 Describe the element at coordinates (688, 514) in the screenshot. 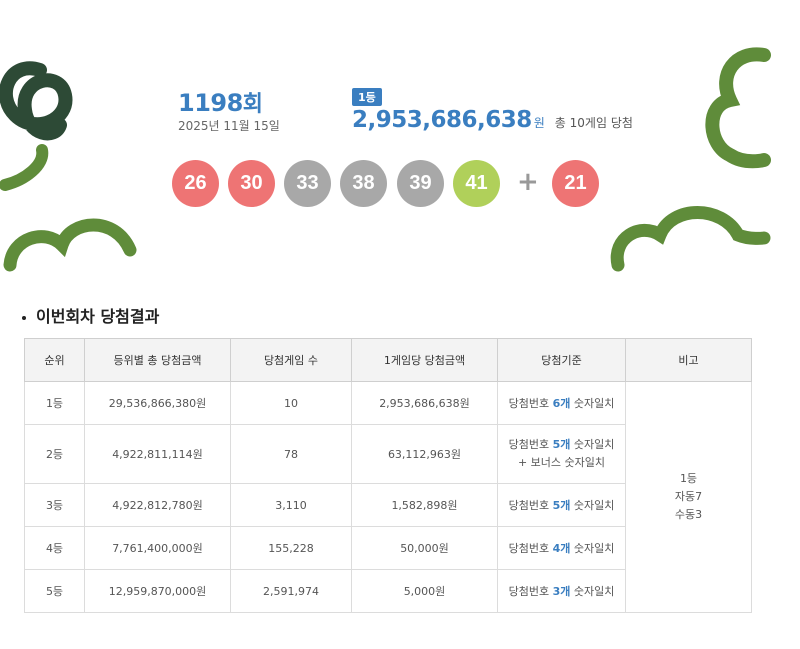

I see `note-line: 수동3` at that location.